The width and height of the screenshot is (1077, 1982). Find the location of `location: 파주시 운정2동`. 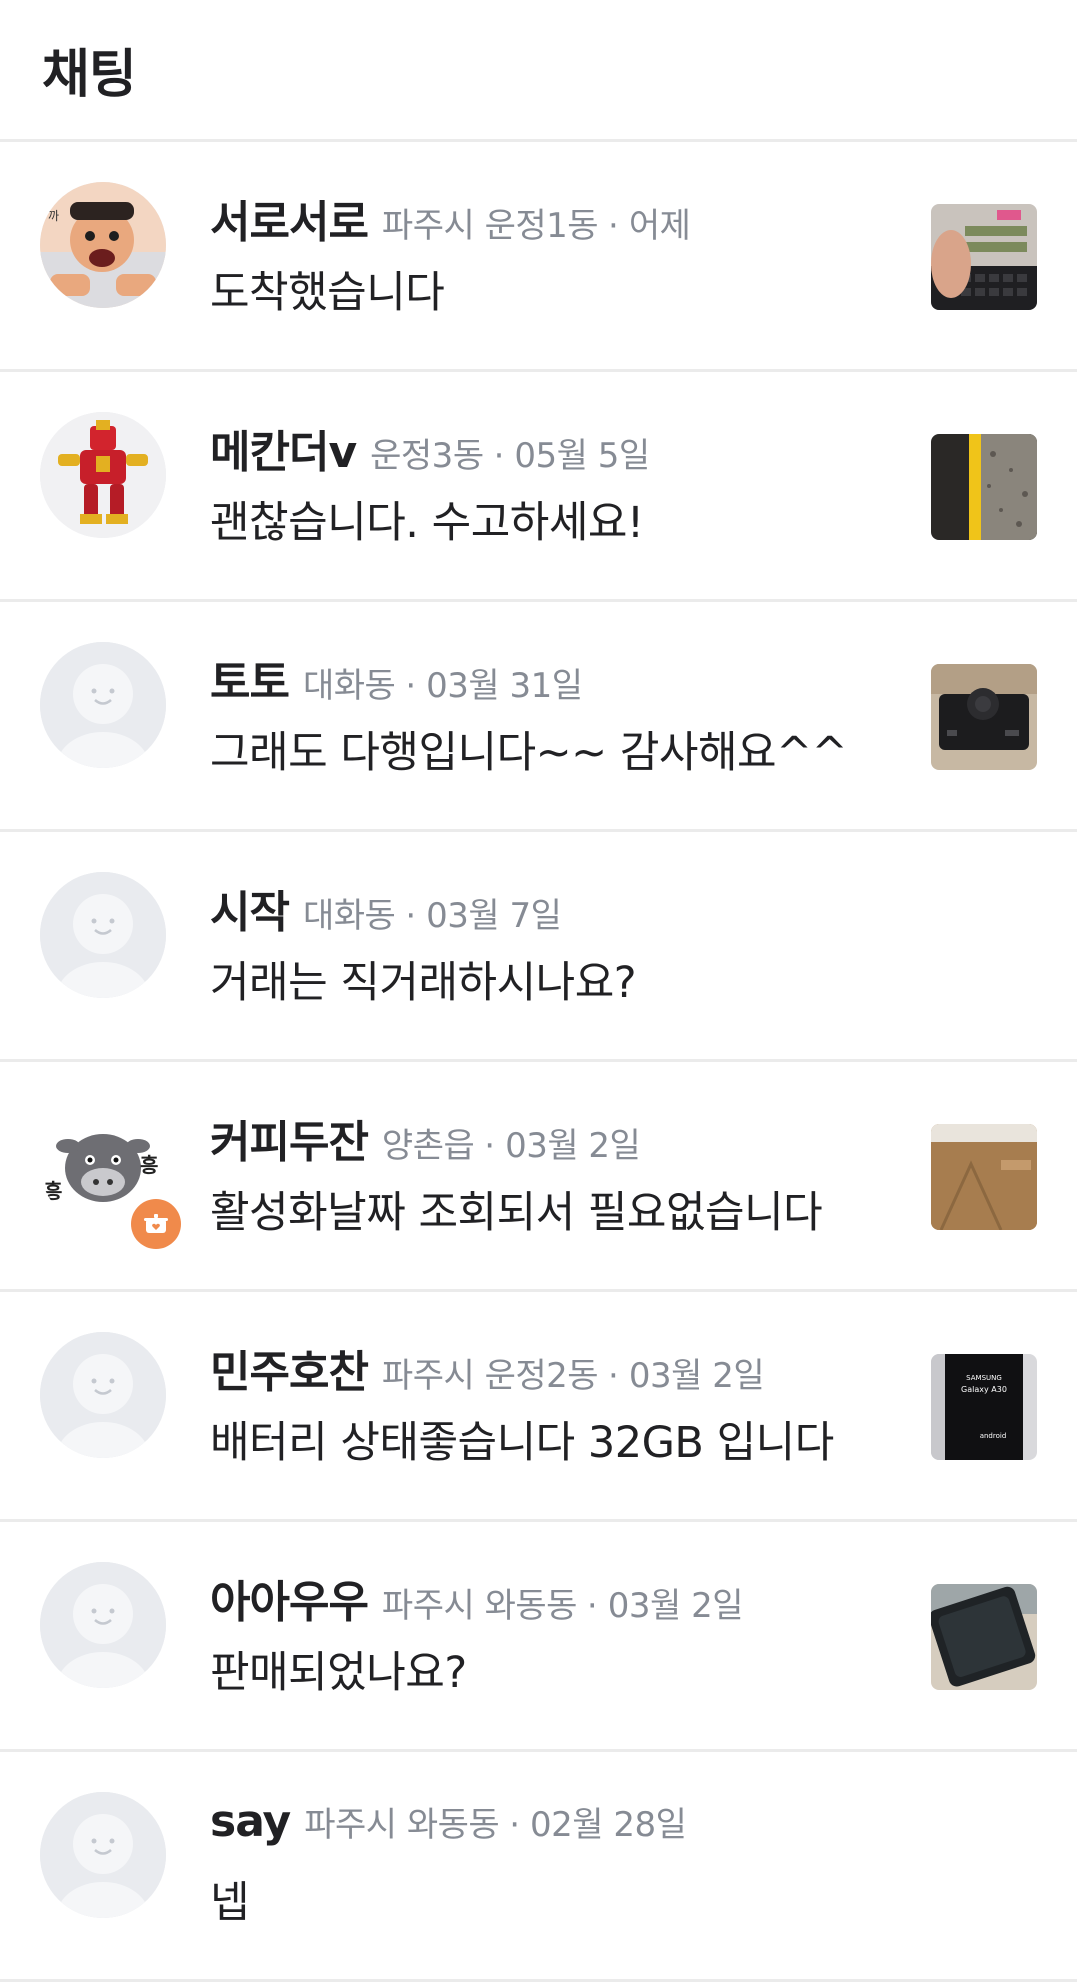

location: 파주시 운정2동 is located at coordinates (490, 1376).